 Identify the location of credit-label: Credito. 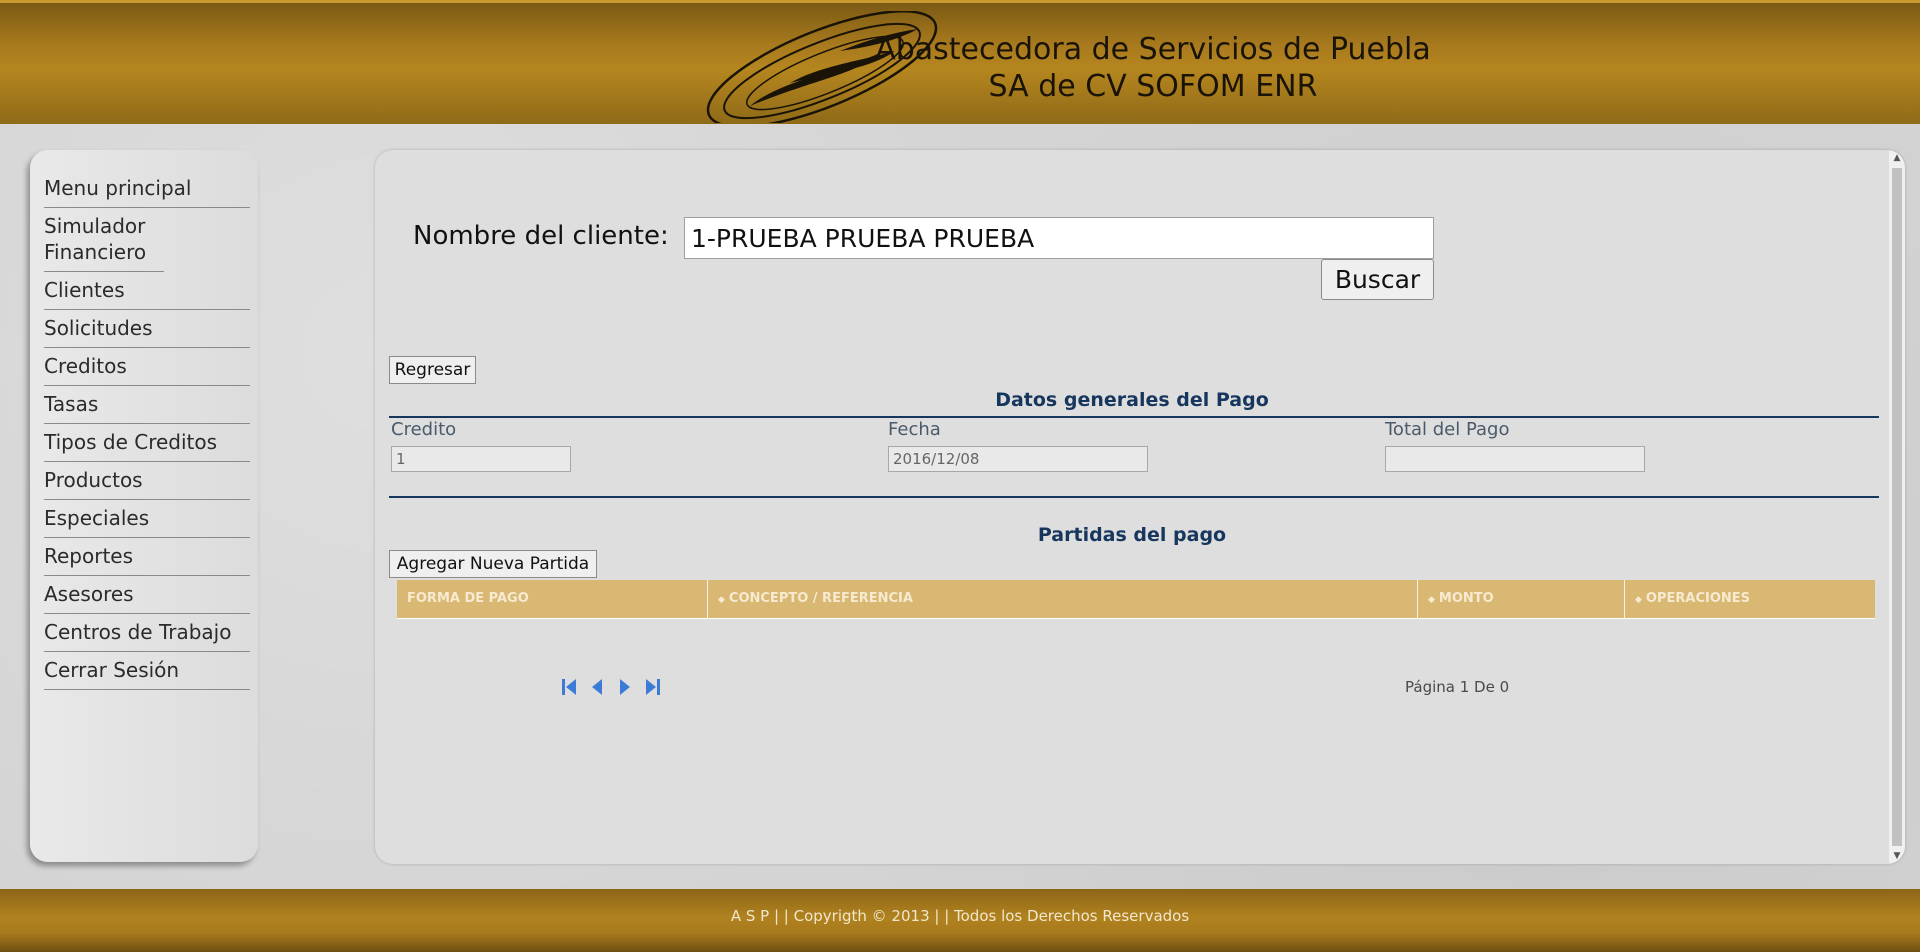
(424, 429).